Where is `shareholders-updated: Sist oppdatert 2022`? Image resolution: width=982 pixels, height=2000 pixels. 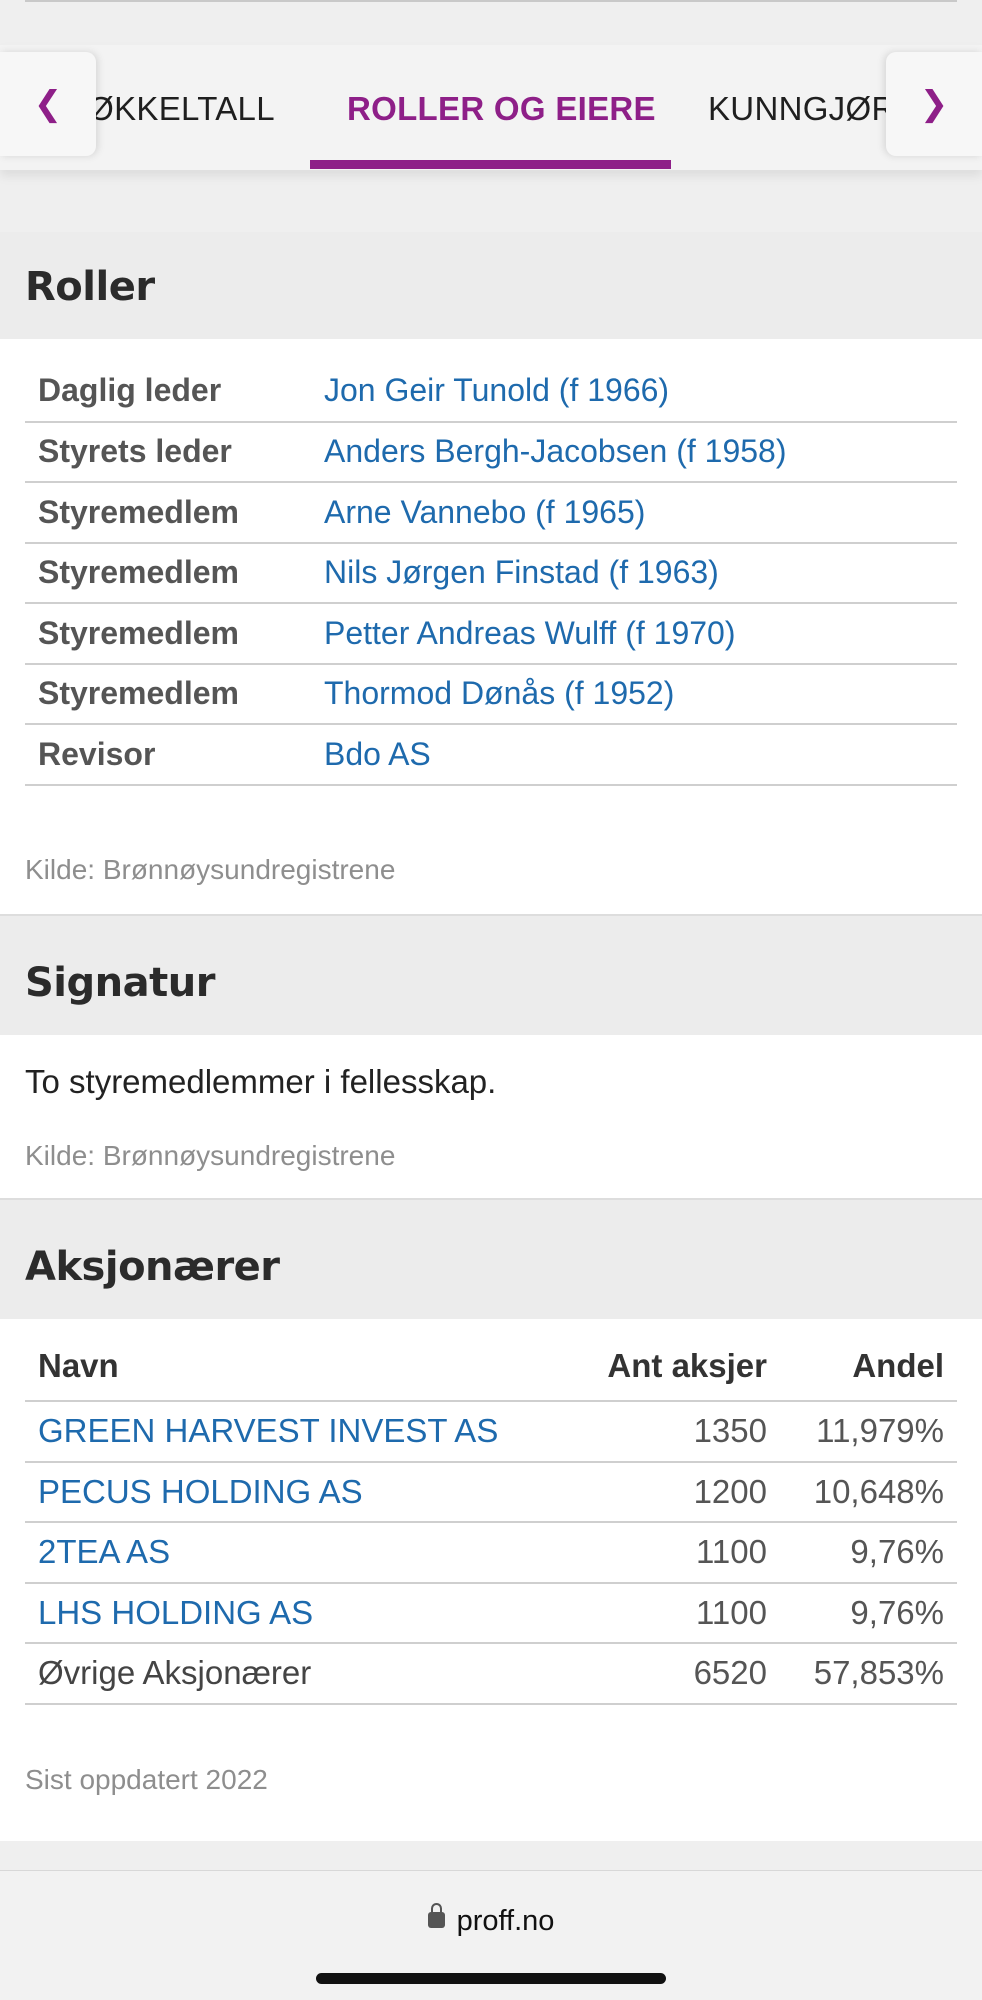
shareholders-updated: Sist oppdatert 2022 is located at coordinates (146, 1779).